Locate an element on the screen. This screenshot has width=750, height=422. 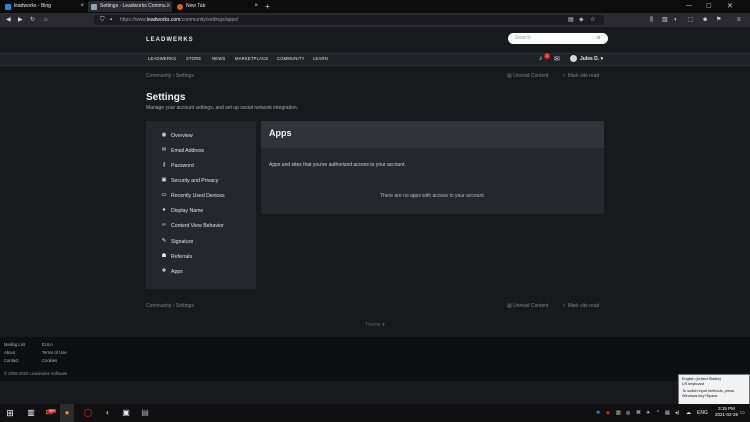
mail-app-icon: ✉ is located at coordinates (49, 413).